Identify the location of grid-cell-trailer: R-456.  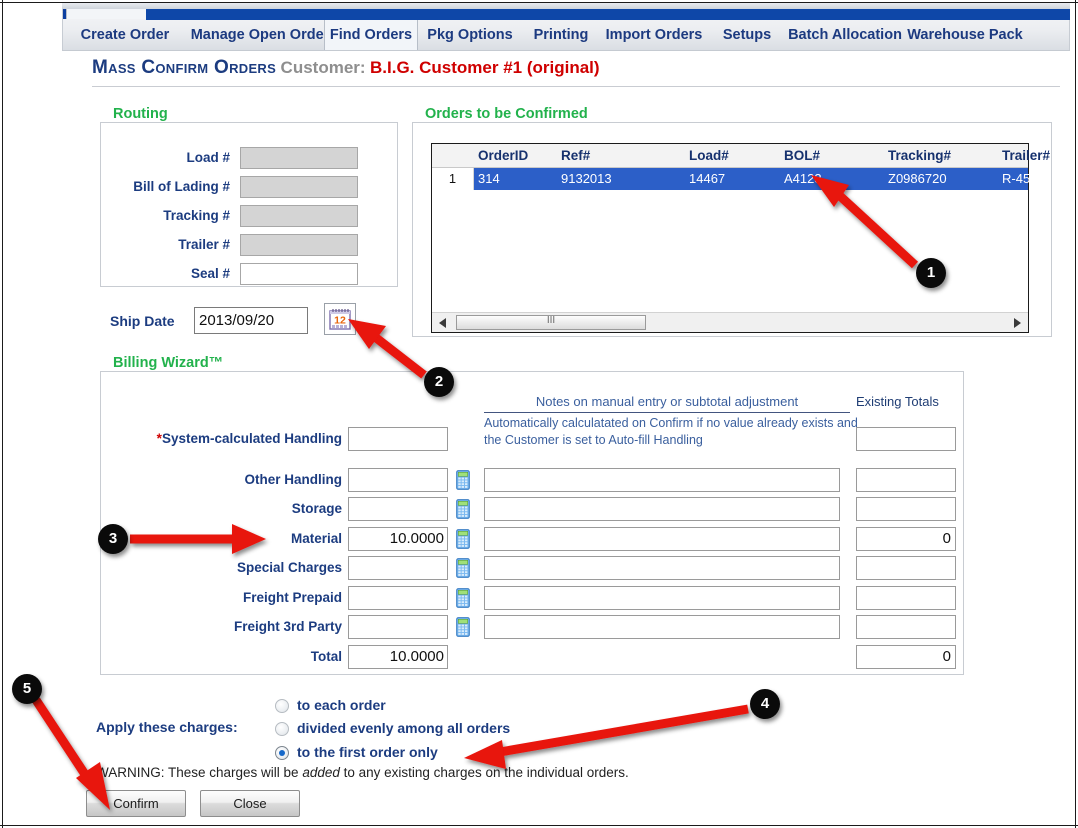
(1032, 179).